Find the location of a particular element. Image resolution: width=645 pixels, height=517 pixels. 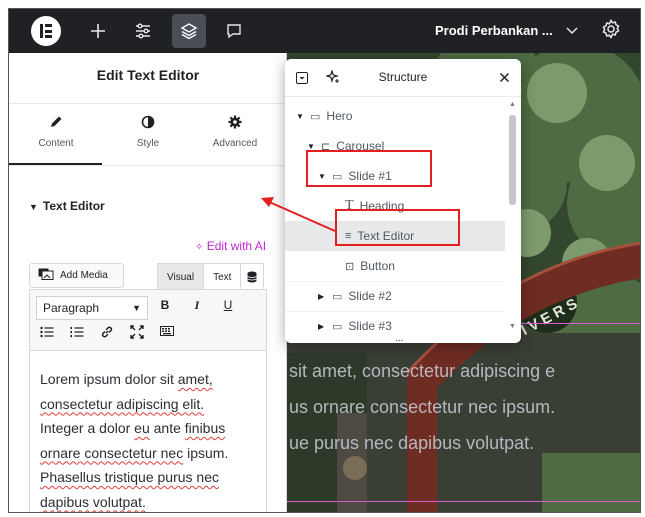

ai-link-label: Edit with AI is located at coordinates (236, 246).